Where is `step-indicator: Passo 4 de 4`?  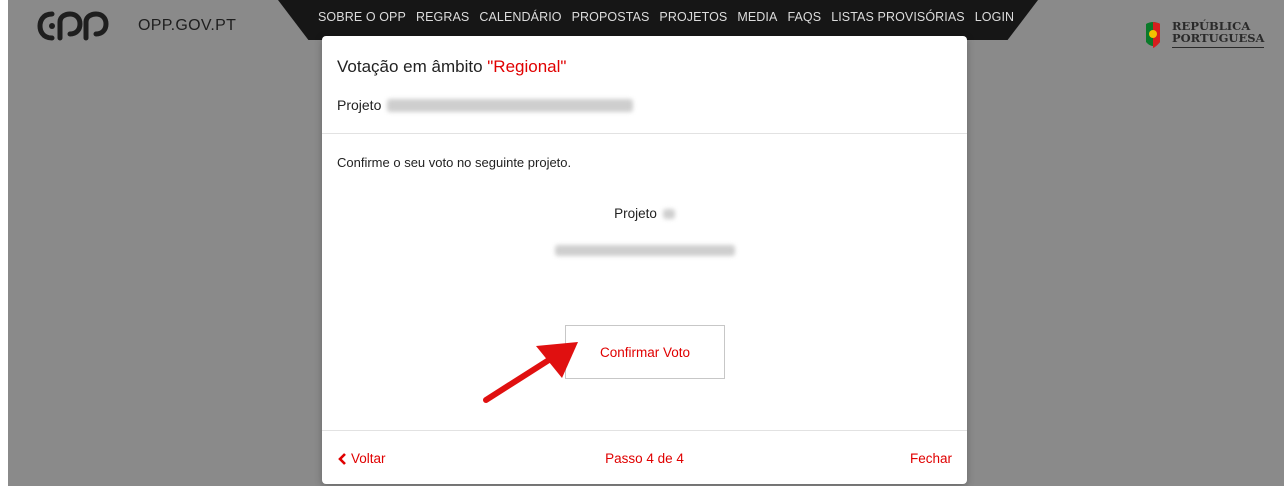 step-indicator: Passo 4 de 4 is located at coordinates (644, 458).